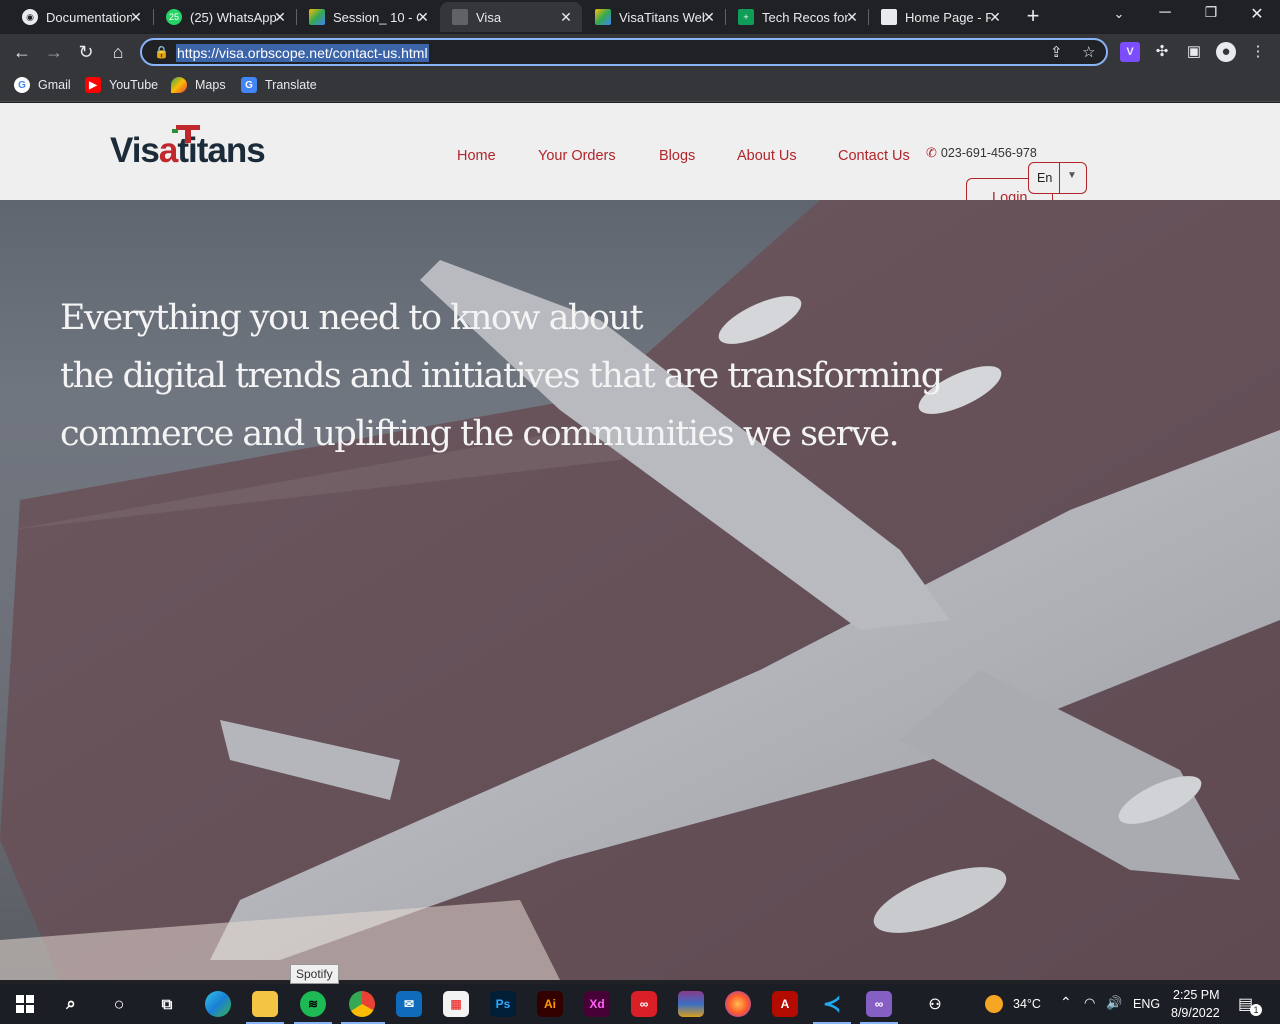  I want to click on reload-button: ↻, so click(86, 52).